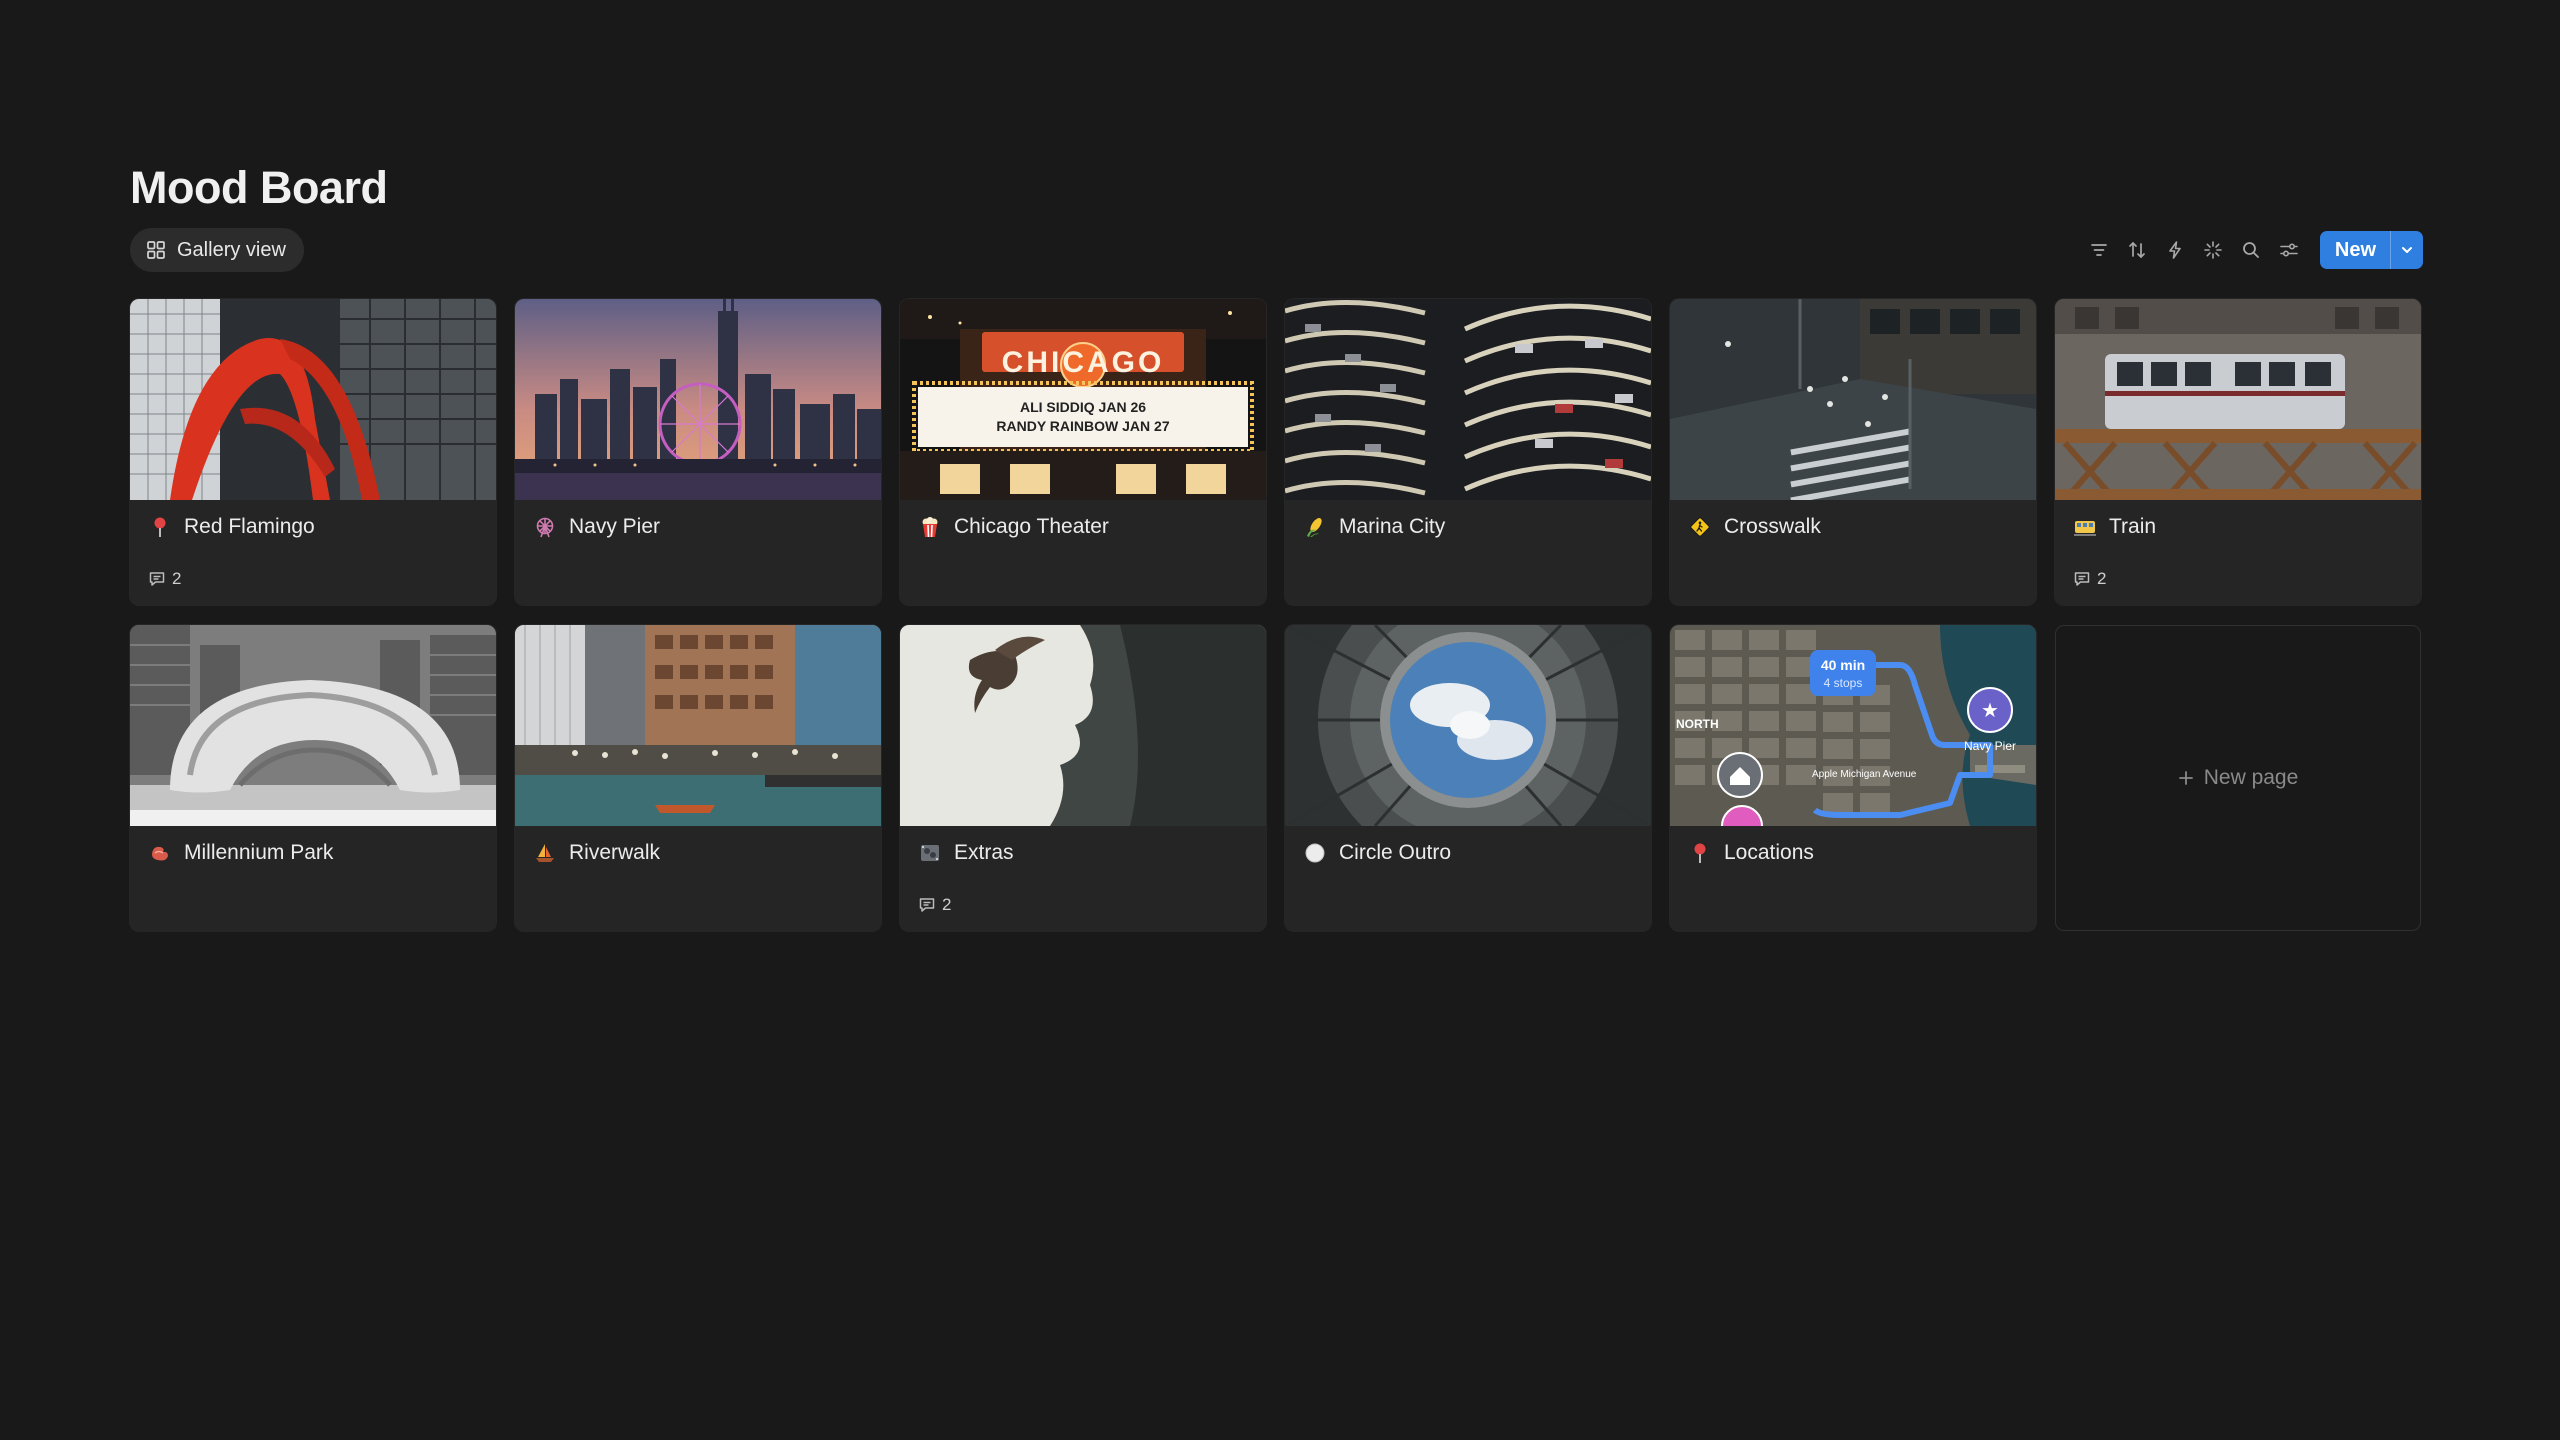 The height and width of the screenshot is (1440, 2560). Describe the element at coordinates (1697, 724) in the screenshot. I see `map-north-label: NORTH` at that location.